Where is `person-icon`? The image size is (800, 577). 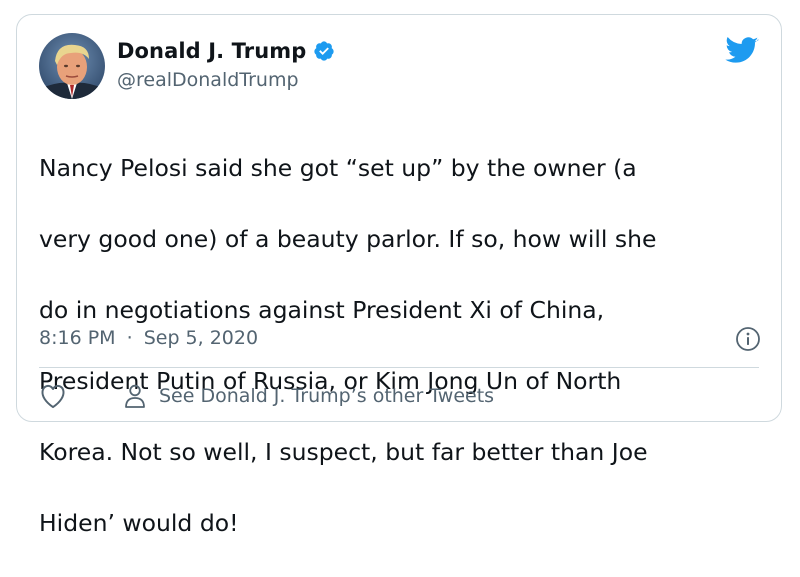
person-icon is located at coordinates (135, 396).